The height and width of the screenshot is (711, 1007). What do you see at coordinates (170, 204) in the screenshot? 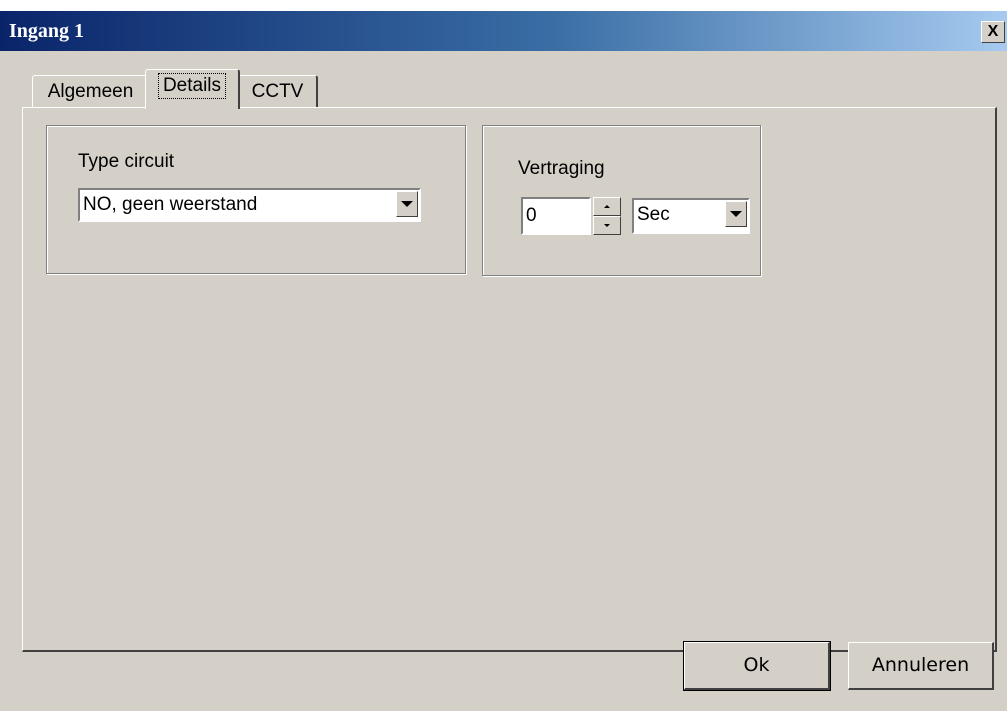
I see `circuit-type-value: NO, geen weerstand` at bounding box center [170, 204].